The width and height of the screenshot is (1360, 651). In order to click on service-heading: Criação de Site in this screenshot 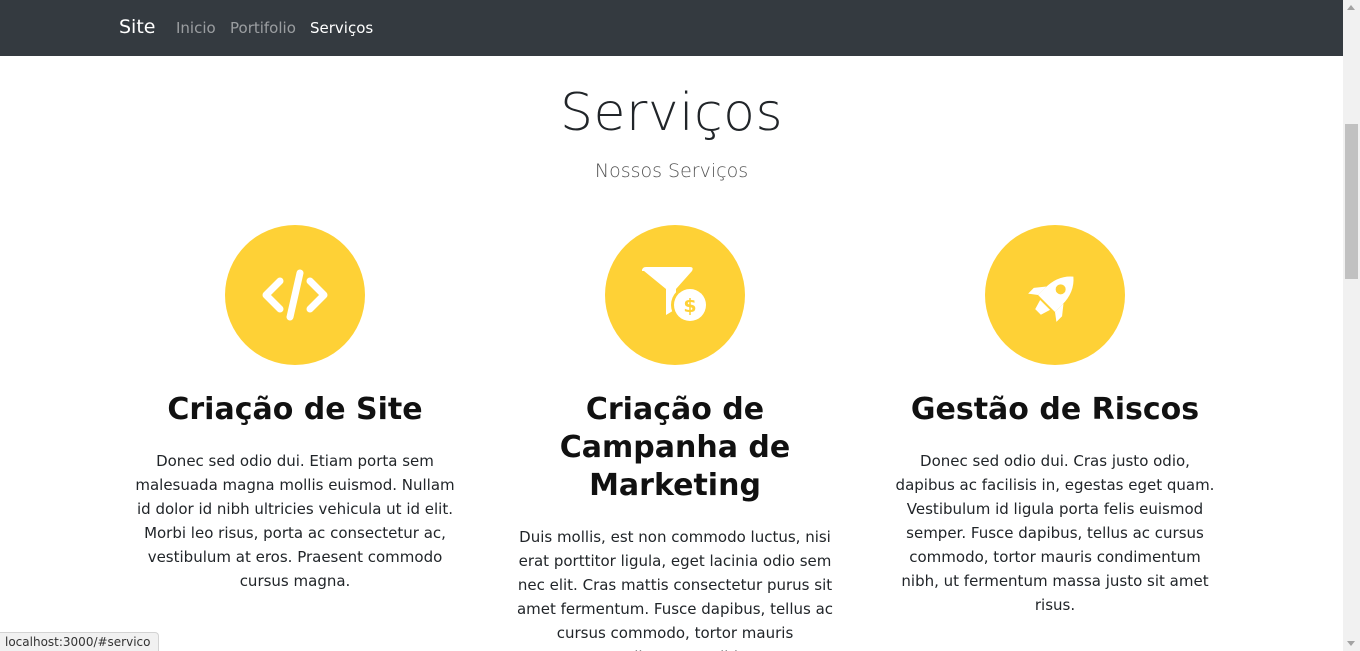, I will do `click(295, 409)`.